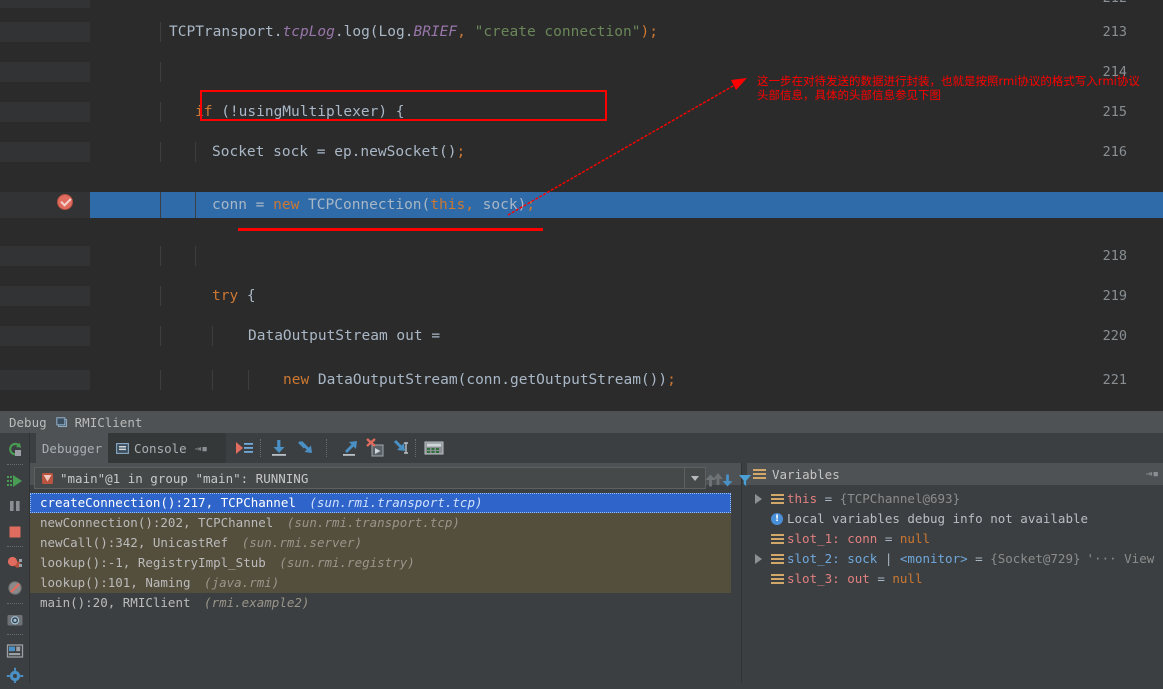  Describe the element at coordinates (806, 474) in the screenshot. I see `variables-panel-title: Variables` at that location.